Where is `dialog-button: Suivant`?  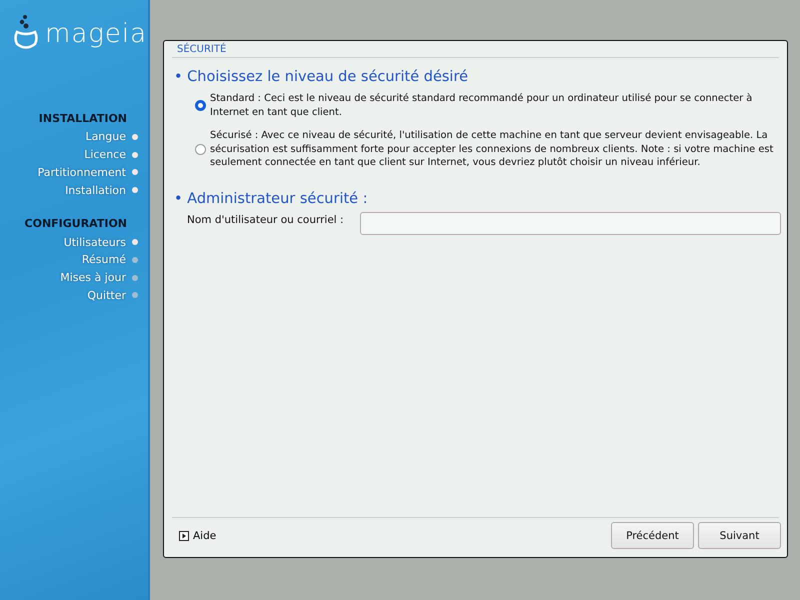 dialog-button: Suivant is located at coordinates (739, 535).